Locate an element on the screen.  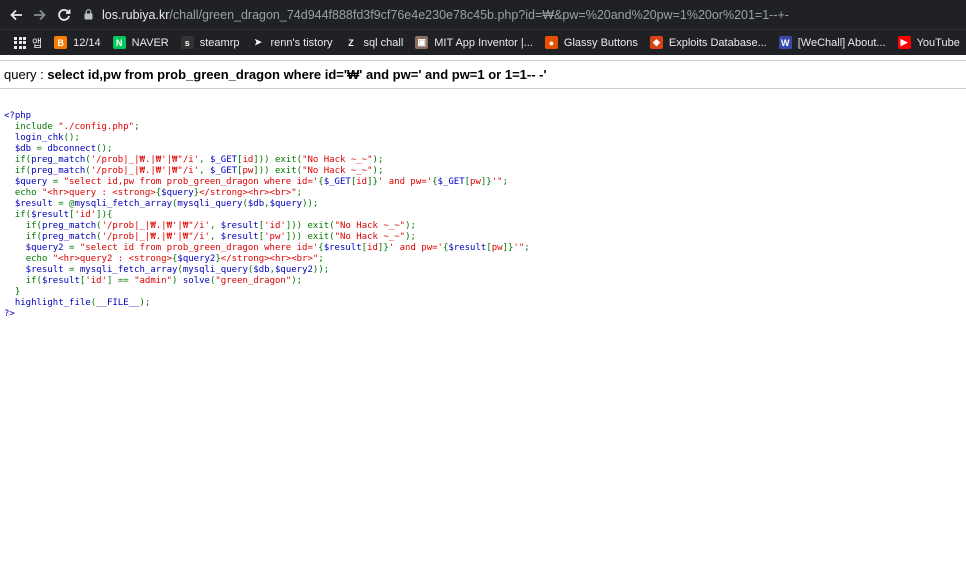
bookmark-blogger: B 12/14 is located at coordinates (77, 42).